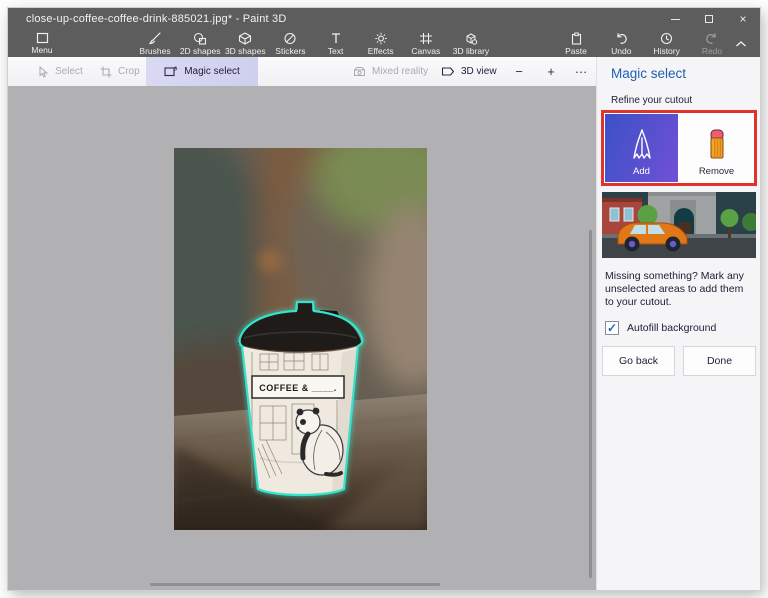 This screenshot has height=598, width=768. I want to click on close-button: ×, so click(743, 19).